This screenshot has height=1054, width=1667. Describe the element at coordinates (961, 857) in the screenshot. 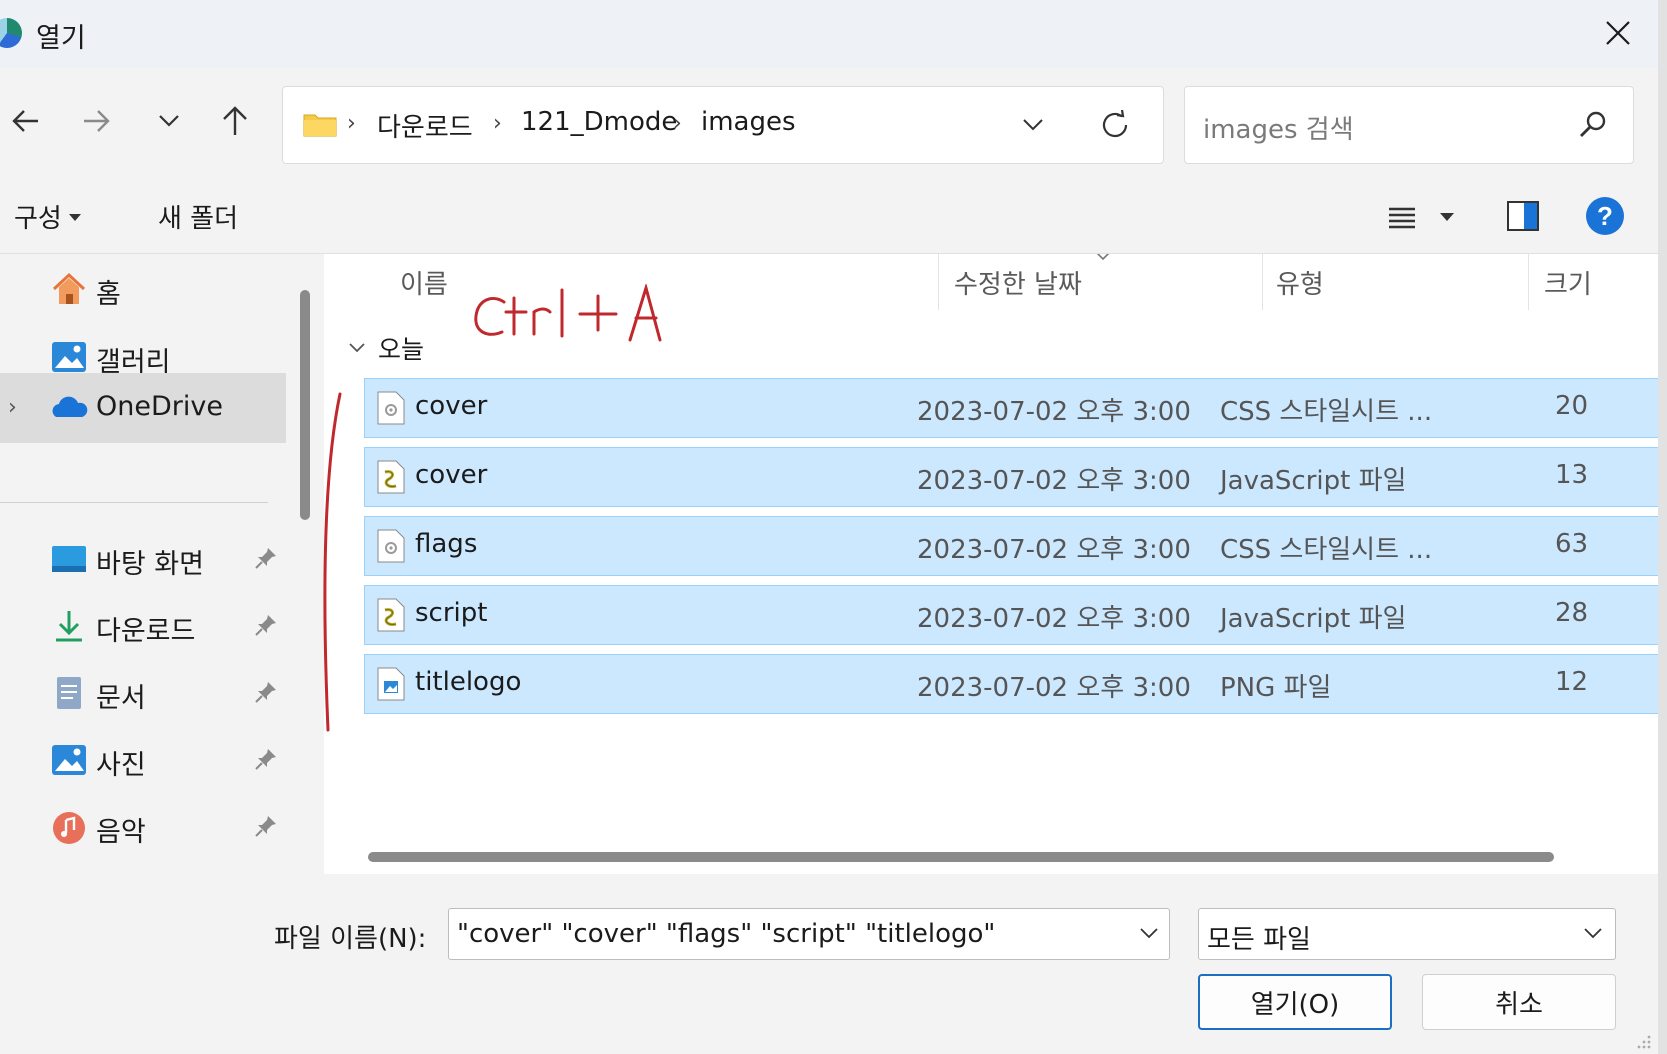

I see `horizontal-scrollbar` at that location.